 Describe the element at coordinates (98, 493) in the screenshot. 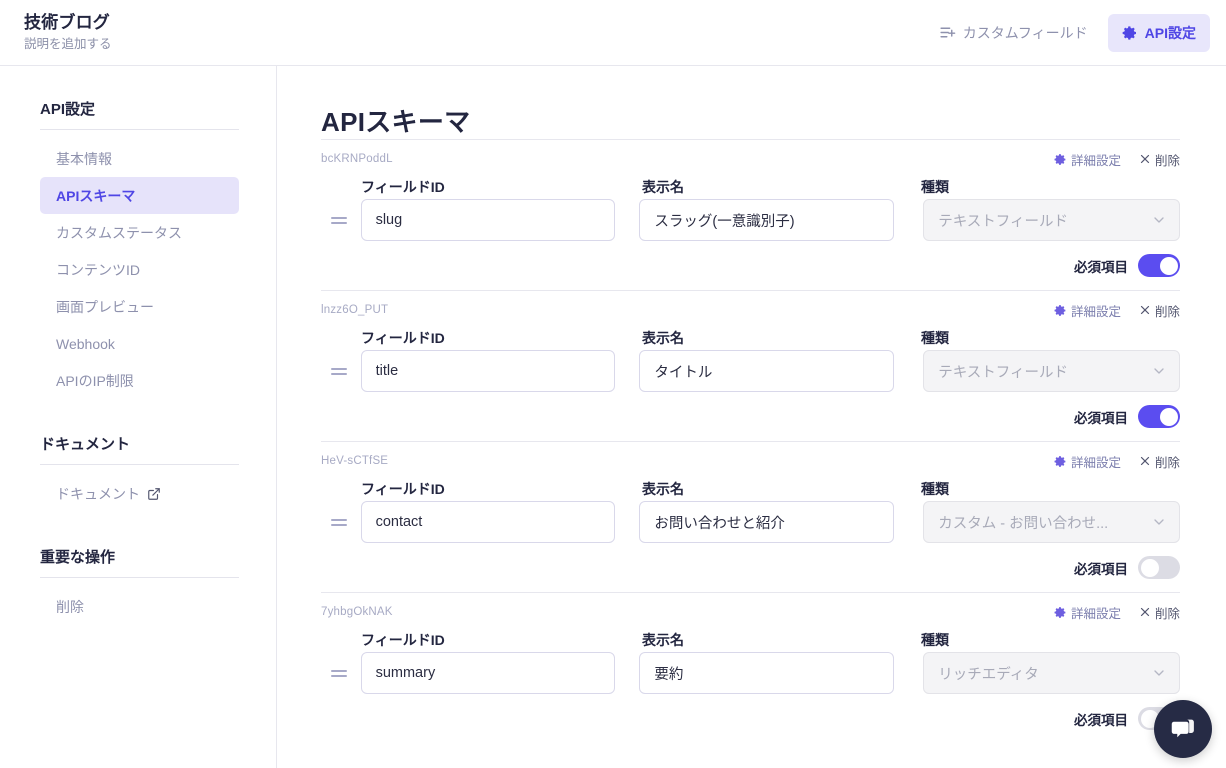

I see `sidebar-item-label: ドキュメント` at that location.